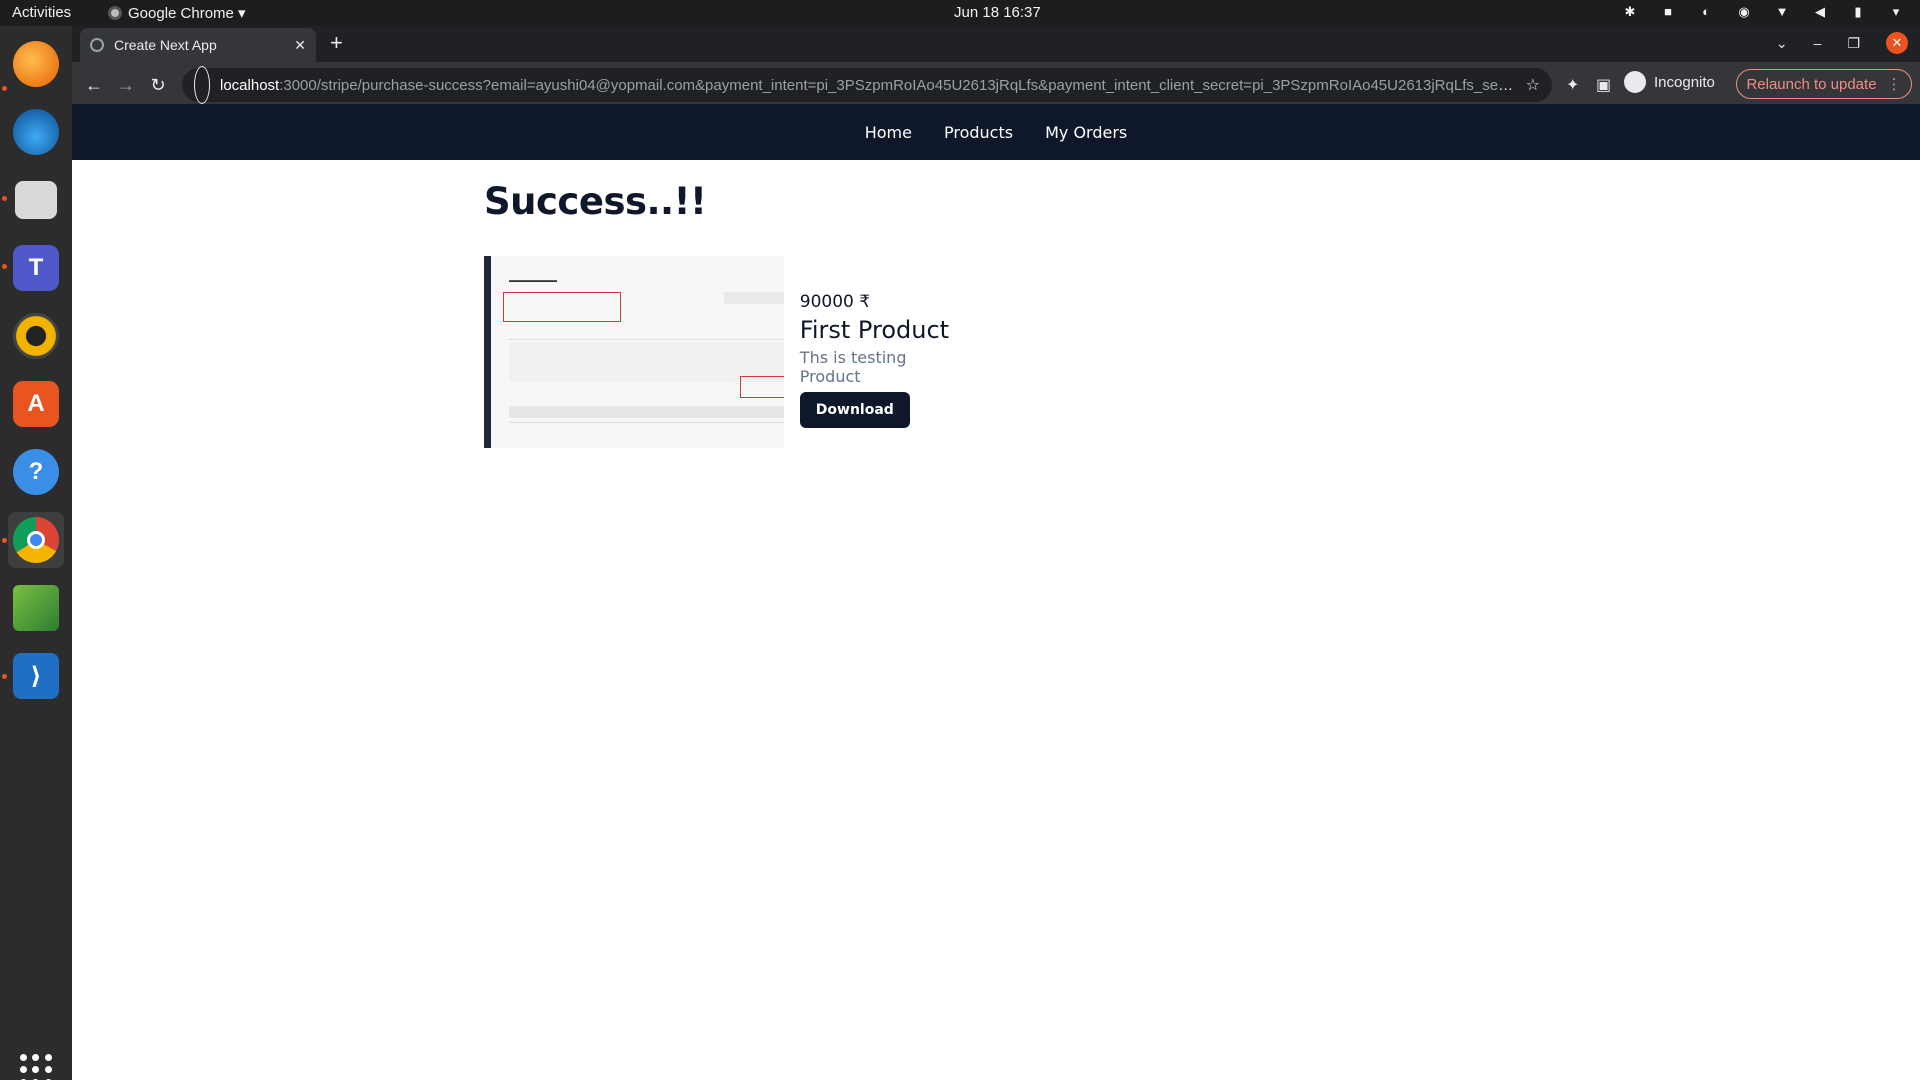 This screenshot has height=1080, width=1920. I want to click on page-title: Success..!!, so click(595, 201).